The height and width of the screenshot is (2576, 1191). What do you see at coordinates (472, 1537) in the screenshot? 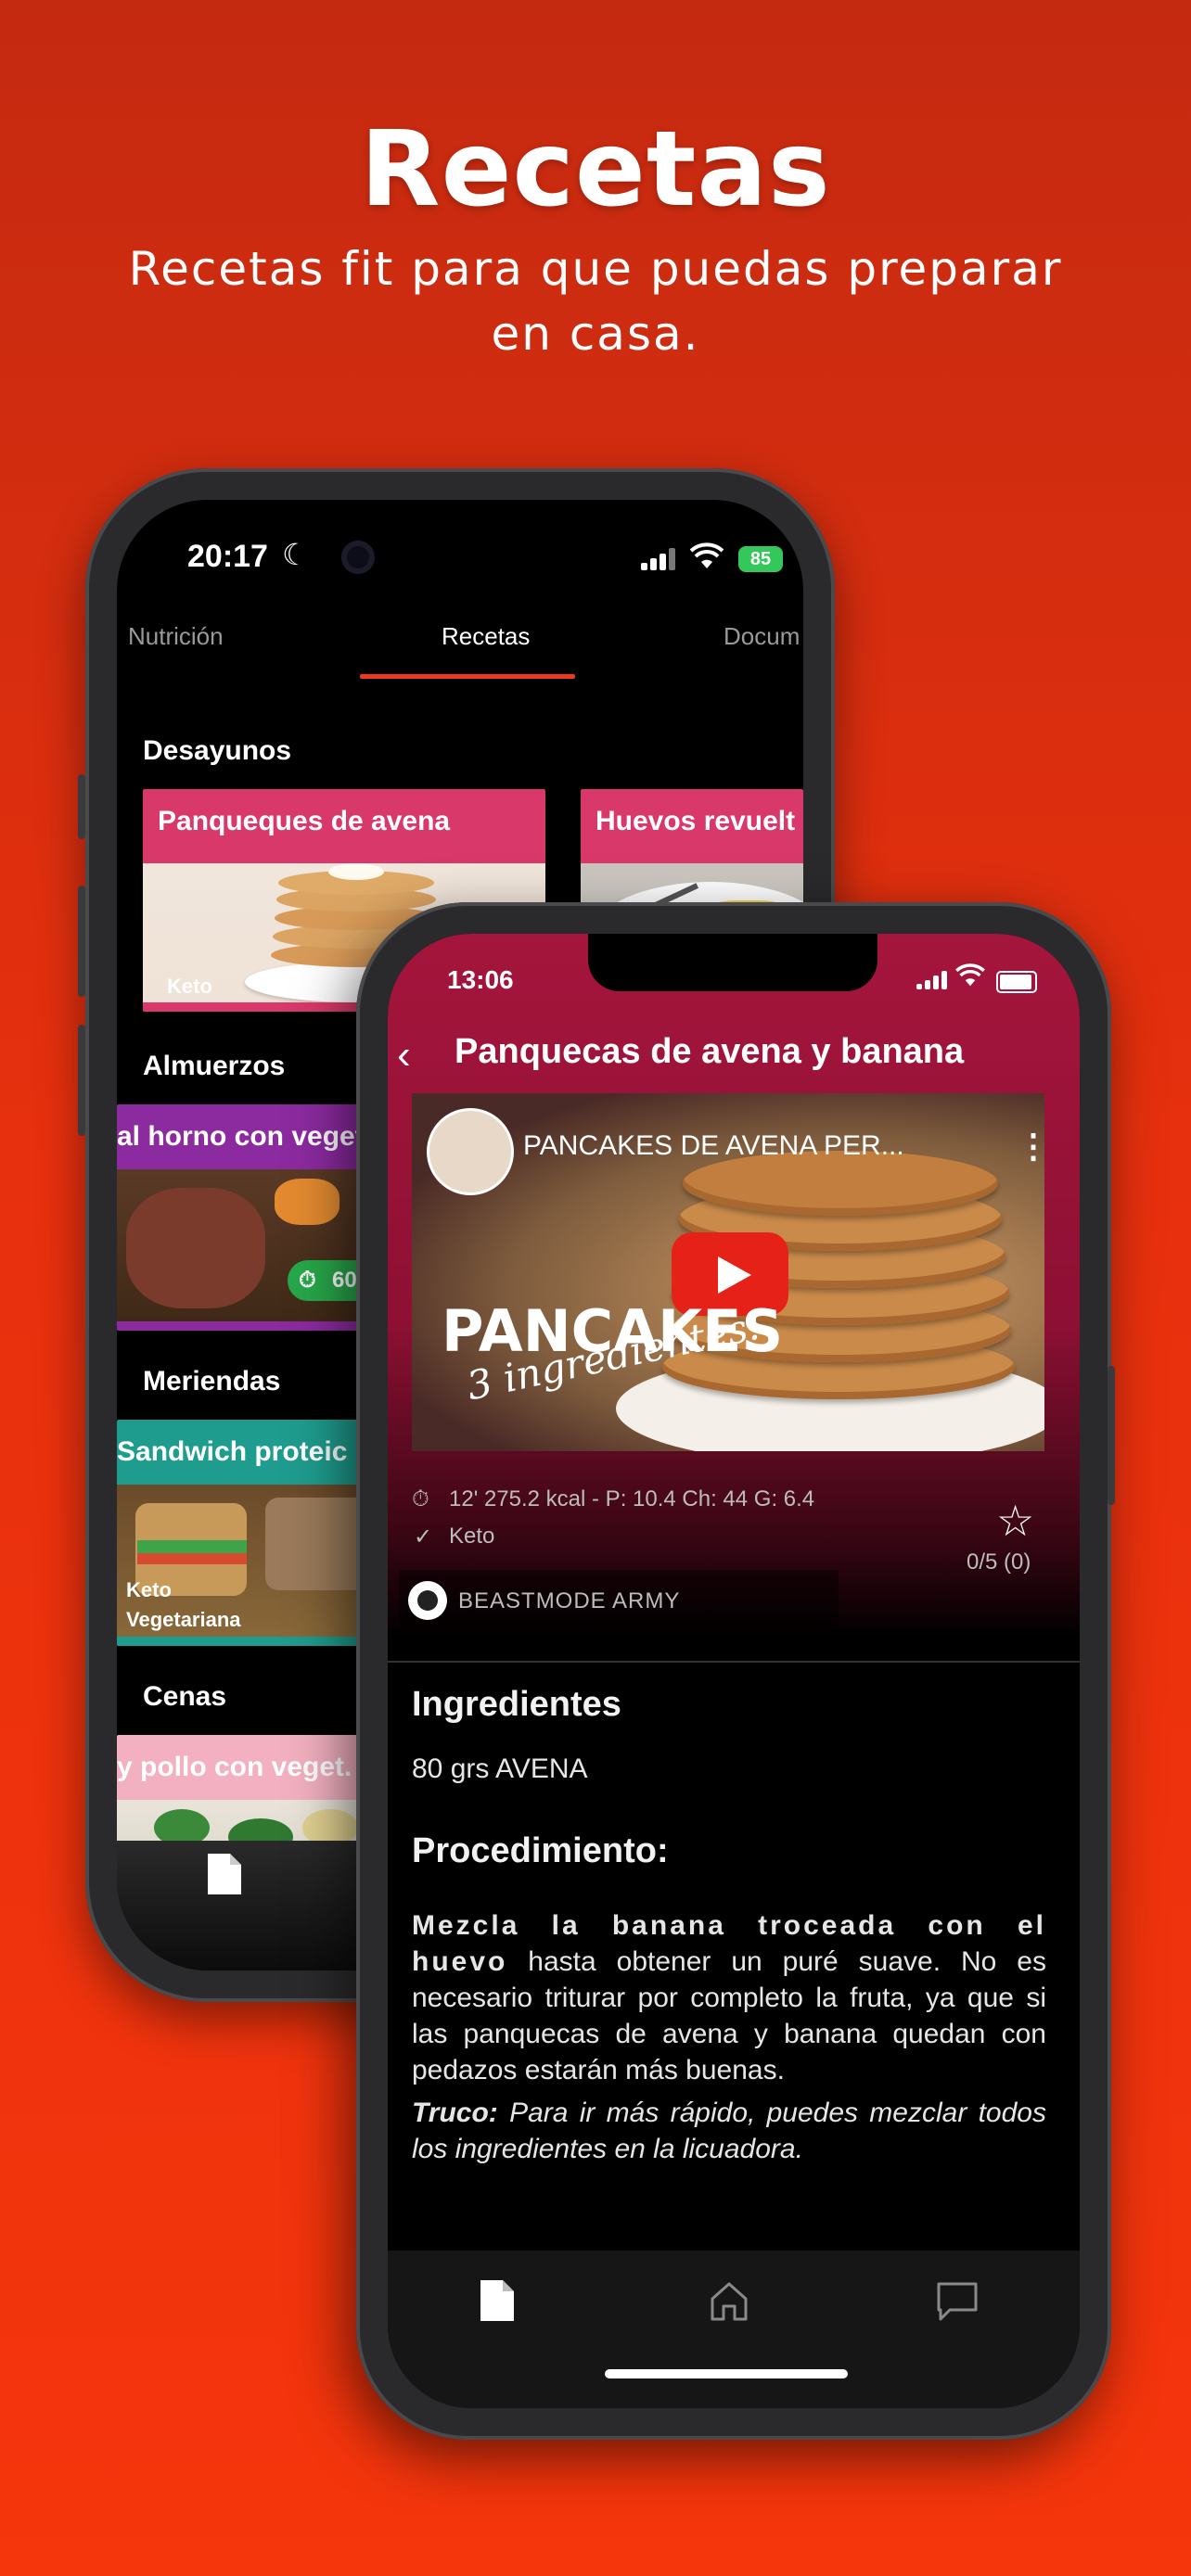
I see `diet-tag: Keto` at bounding box center [472, 1537].